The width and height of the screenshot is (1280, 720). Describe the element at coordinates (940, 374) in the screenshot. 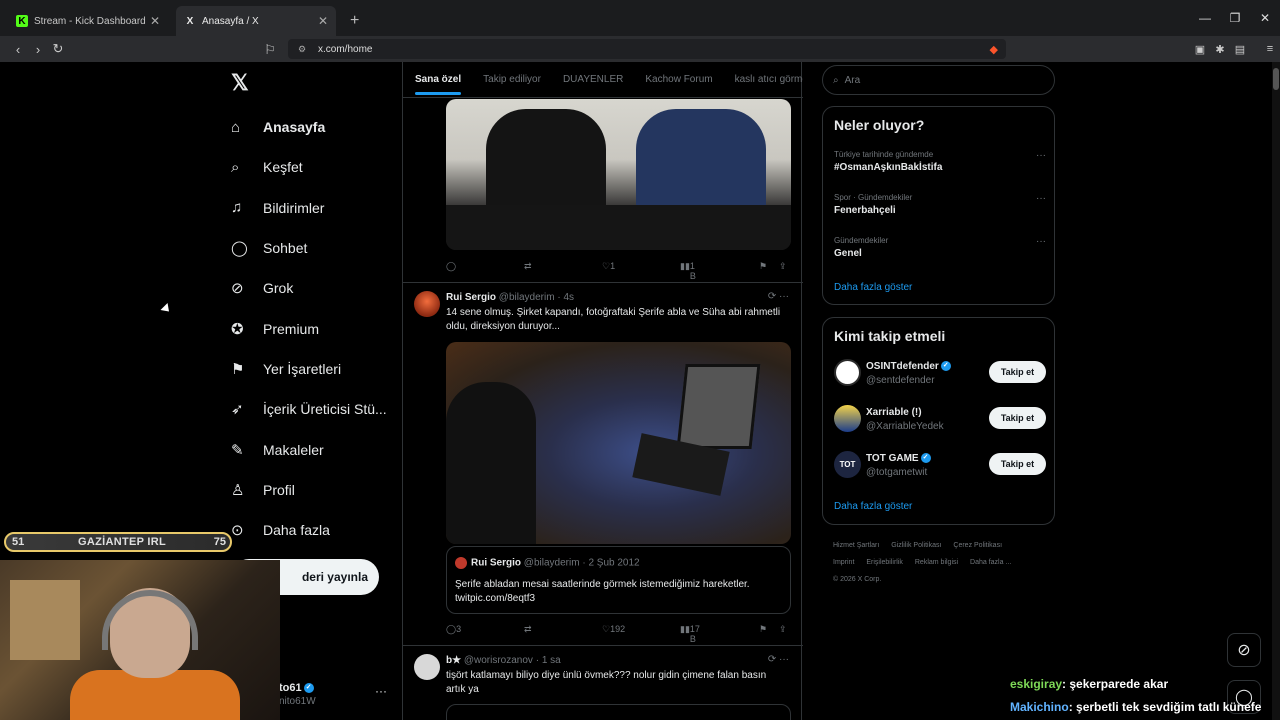

I see `follow-suggestion: OSINTdefender ✓ @sentdefender Takip et` at that location.